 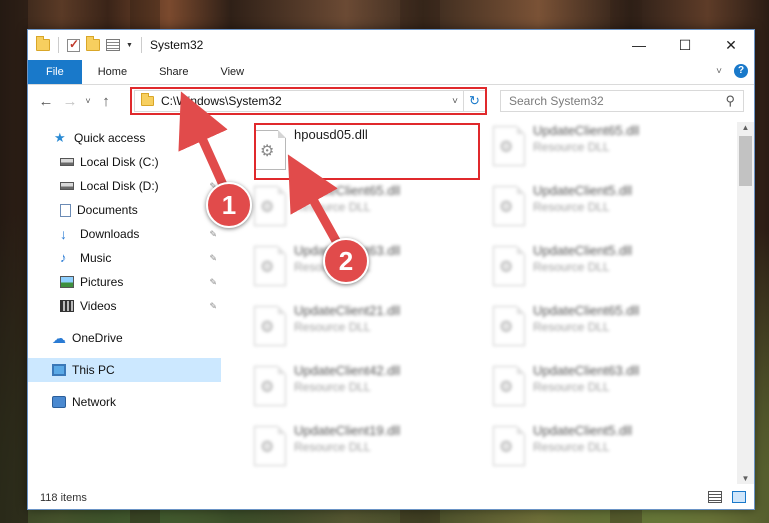 I want to click on sidebar-item-local-disk-d: Local Disk (D:) ✎, so click(x=124, y=186).